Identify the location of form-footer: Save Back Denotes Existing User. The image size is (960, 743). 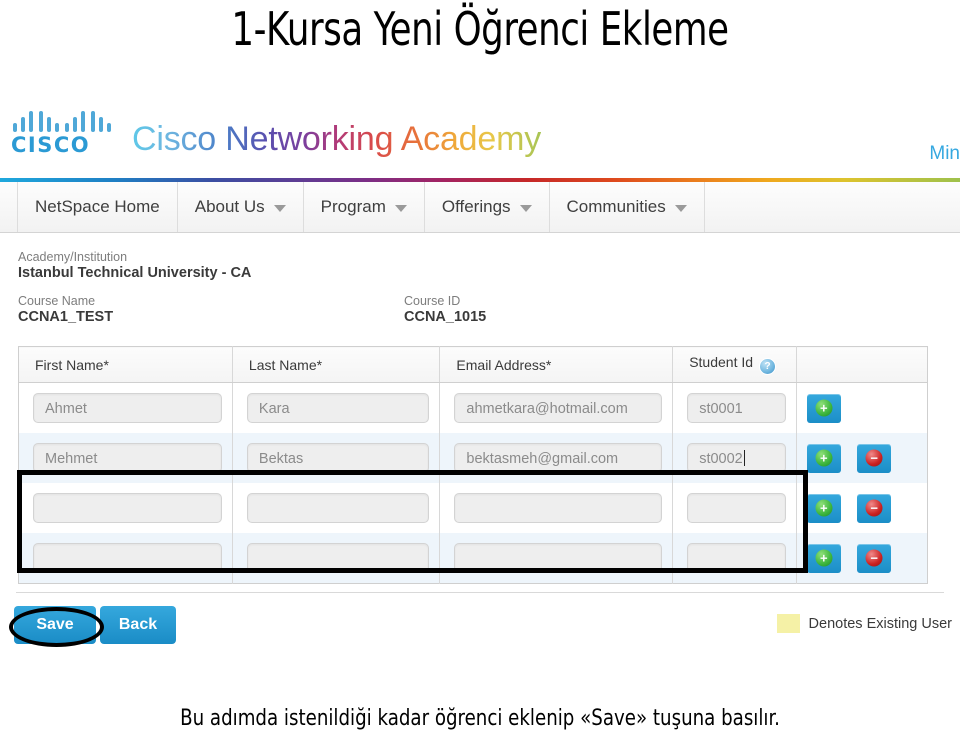
(480, 630).